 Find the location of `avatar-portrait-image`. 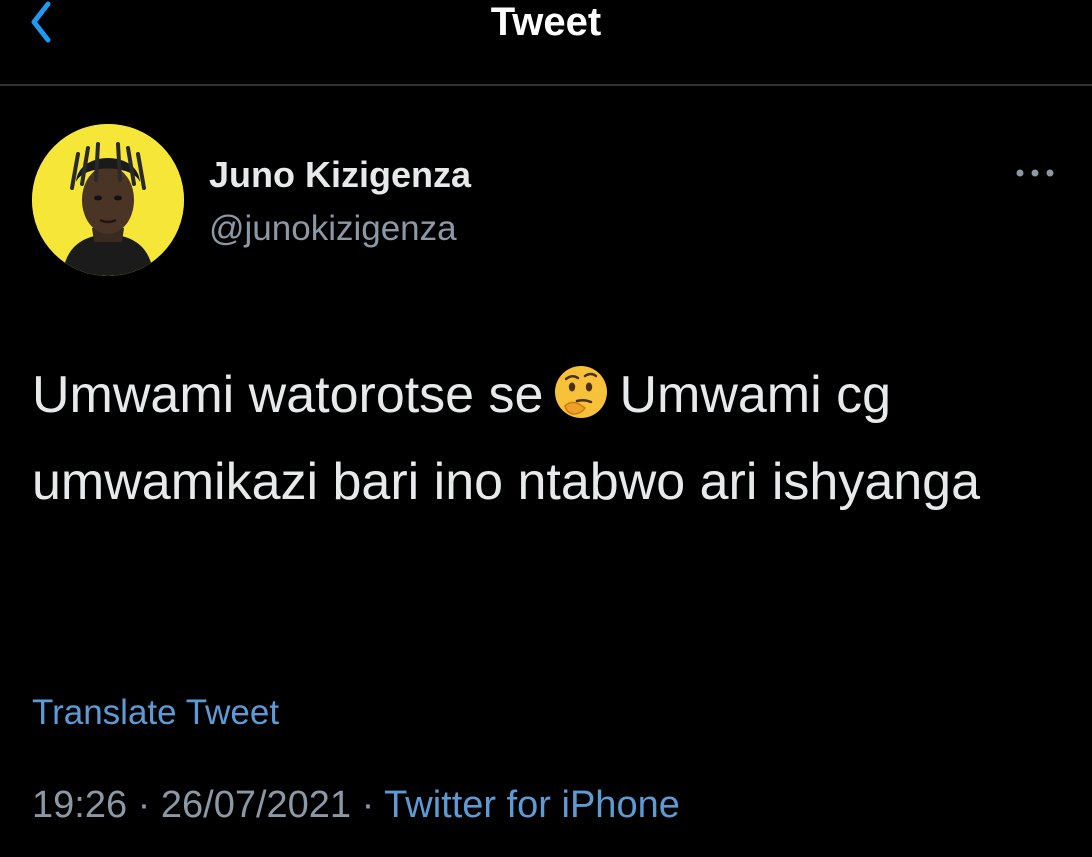

avatar-portrait-image is located at coordinates (108, 200).